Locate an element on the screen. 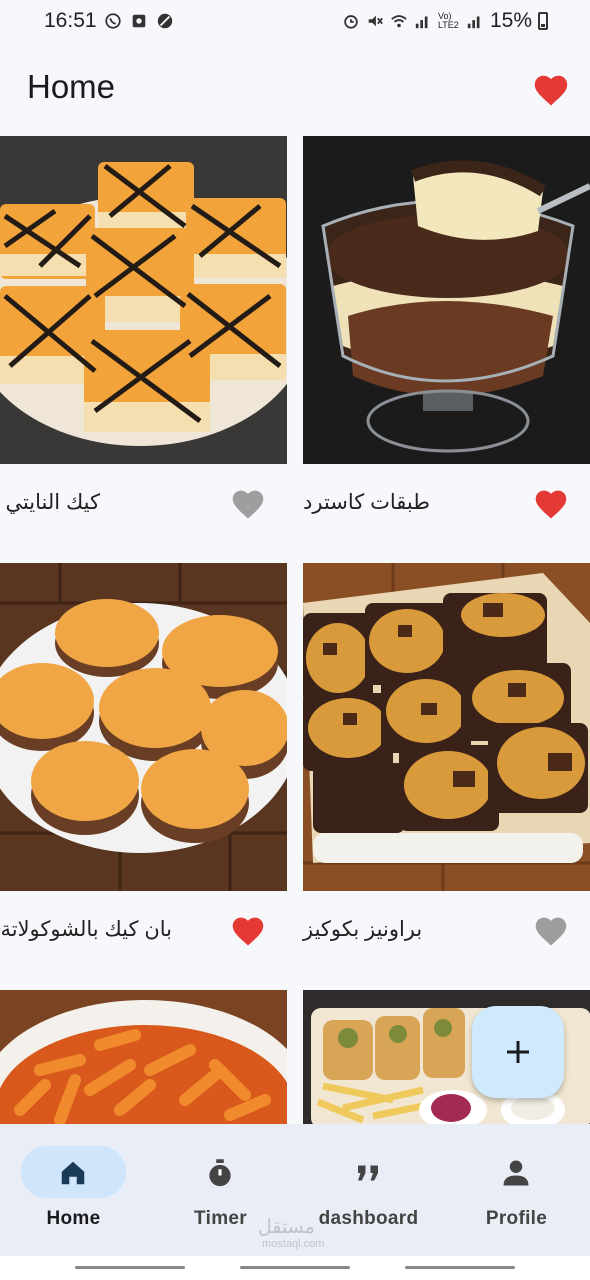 This screenshot has height=1280, width=590. timer-icon is located at coordinates (220, 1173).